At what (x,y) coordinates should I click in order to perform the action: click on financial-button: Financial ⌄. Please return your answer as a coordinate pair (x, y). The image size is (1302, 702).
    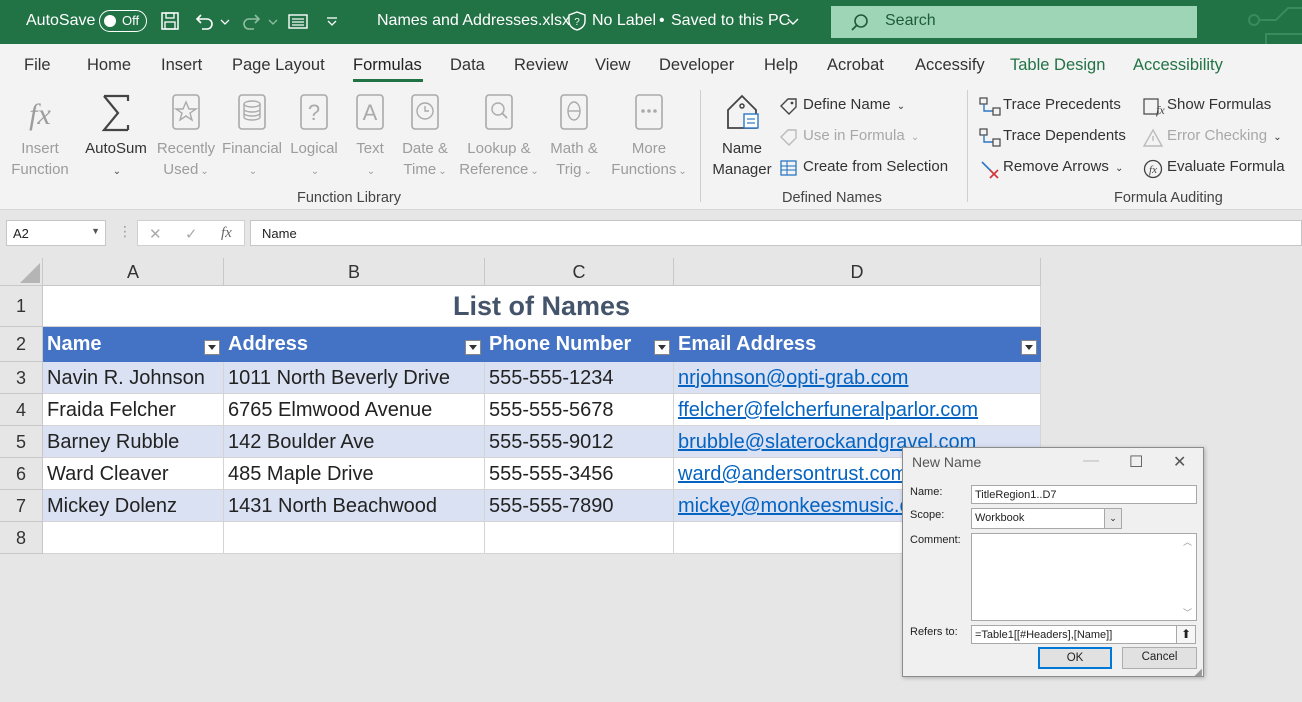
    Looking at the image, I should click on (252, 137).